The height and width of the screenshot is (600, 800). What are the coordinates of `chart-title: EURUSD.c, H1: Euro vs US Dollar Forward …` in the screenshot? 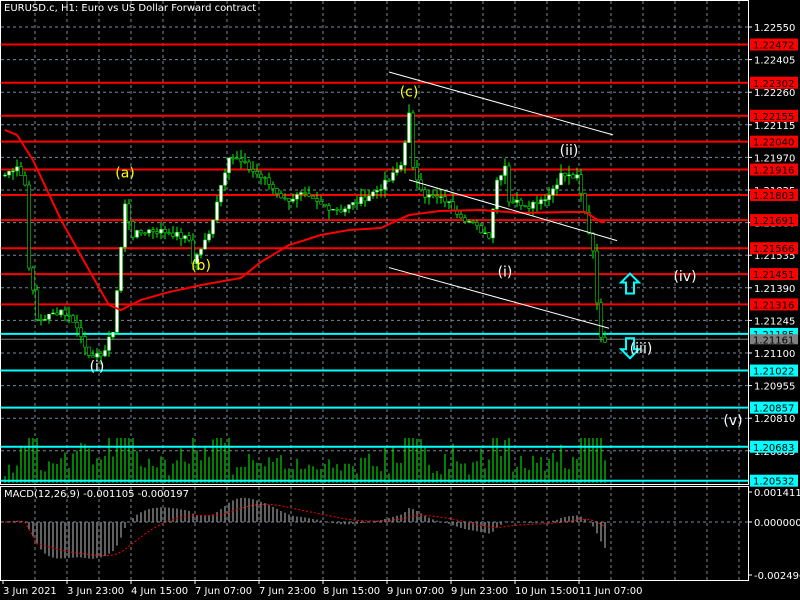 It's located at (130, 8).